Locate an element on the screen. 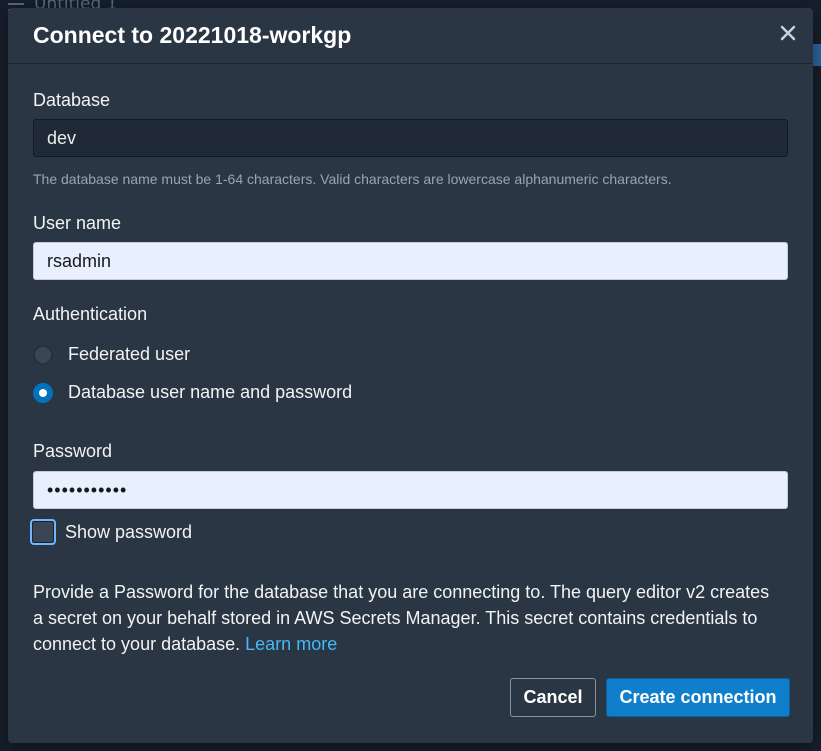  database-input is located at coordinates (410, 138).